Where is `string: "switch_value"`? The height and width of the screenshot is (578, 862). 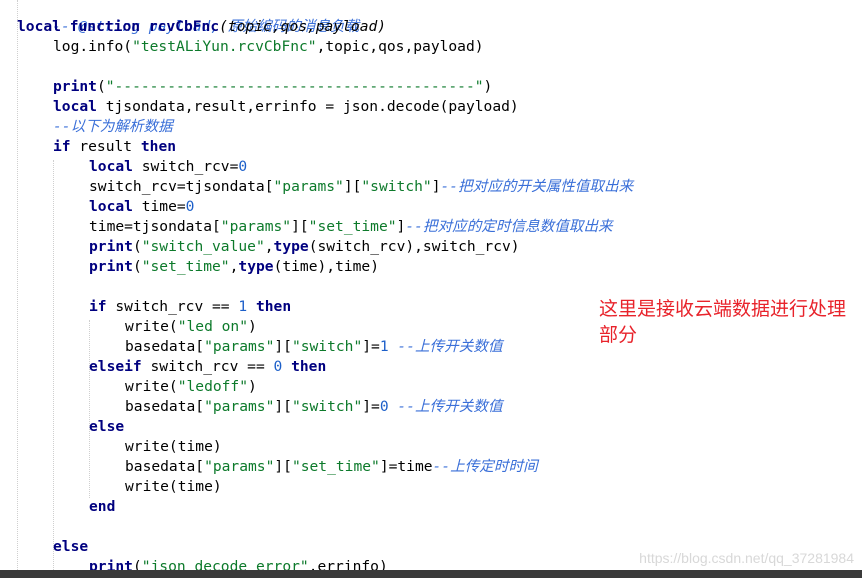
string: "switch_value" is located at coordinates (203, 246).